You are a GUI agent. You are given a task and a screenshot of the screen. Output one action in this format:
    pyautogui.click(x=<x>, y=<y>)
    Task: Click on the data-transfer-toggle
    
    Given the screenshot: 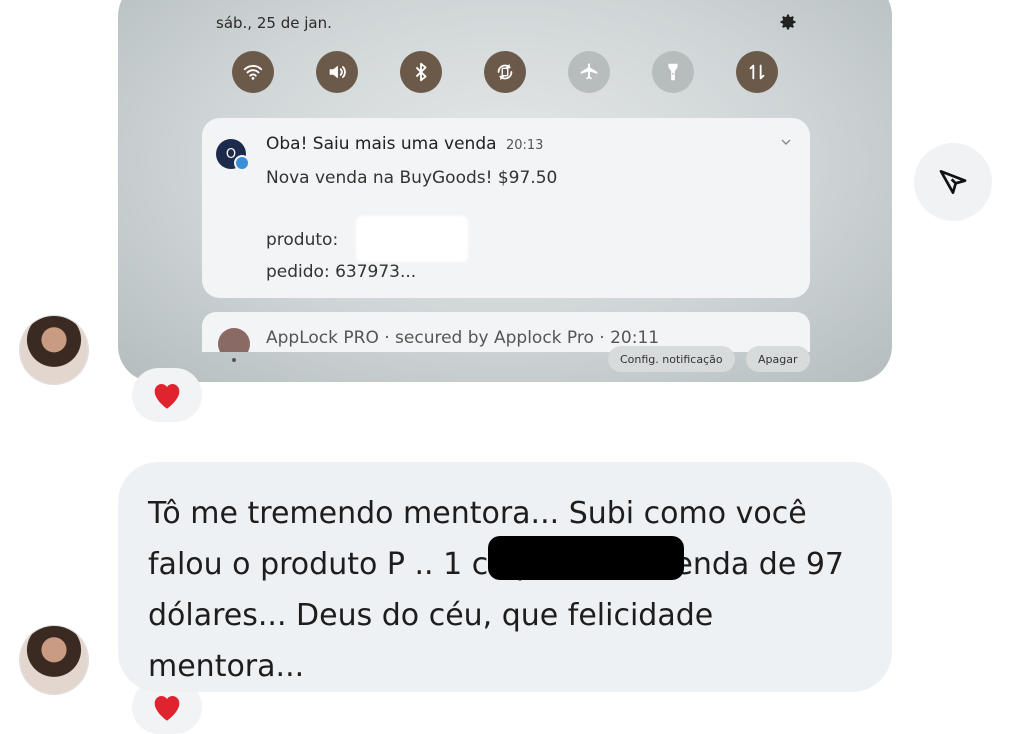 What is the action you would take?
    pyautogui.click(x=757, y=72)
    